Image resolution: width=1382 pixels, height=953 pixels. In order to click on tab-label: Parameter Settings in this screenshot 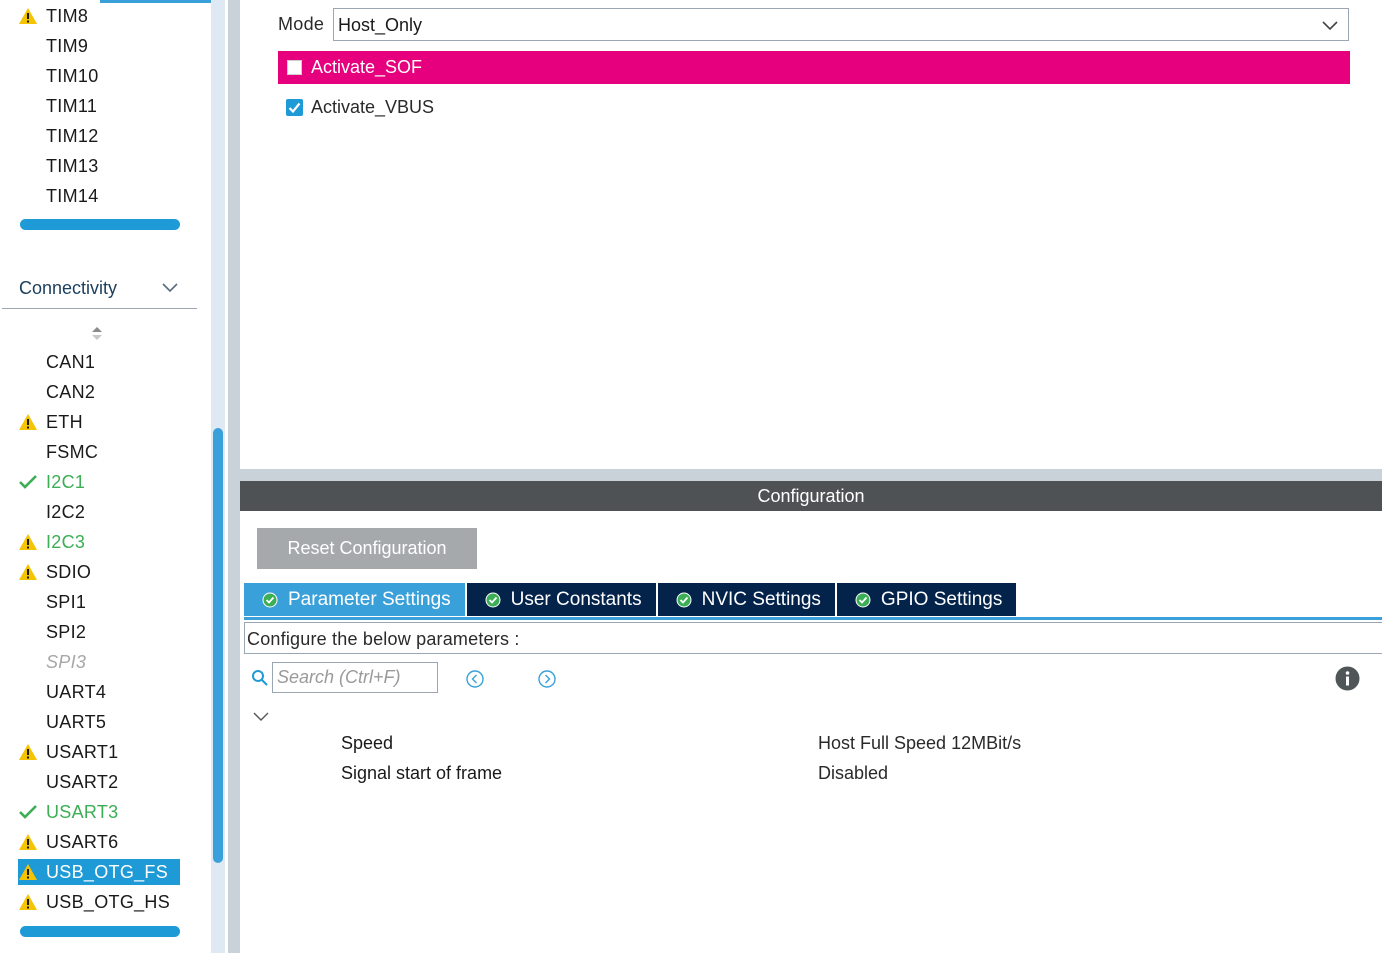, I will do `click(369, 599)`.